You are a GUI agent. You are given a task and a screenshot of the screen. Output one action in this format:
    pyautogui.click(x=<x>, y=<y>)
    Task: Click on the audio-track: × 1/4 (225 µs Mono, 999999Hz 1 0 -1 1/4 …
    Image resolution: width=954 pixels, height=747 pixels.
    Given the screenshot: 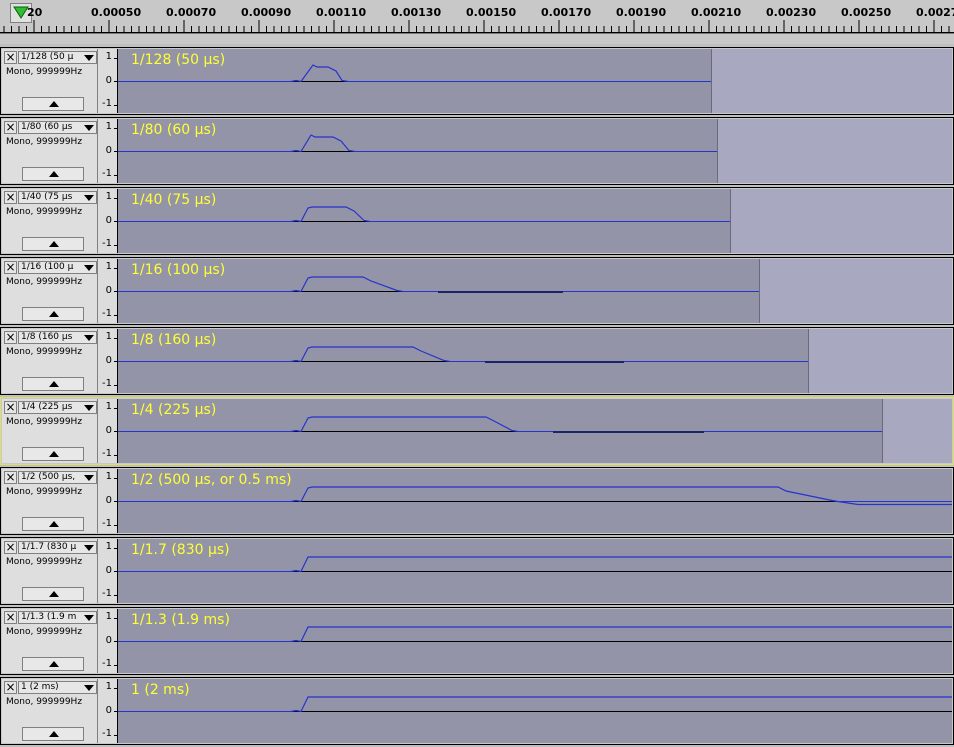 What is the action you would take?
    pyautogui.click(x=477, y=431)
    